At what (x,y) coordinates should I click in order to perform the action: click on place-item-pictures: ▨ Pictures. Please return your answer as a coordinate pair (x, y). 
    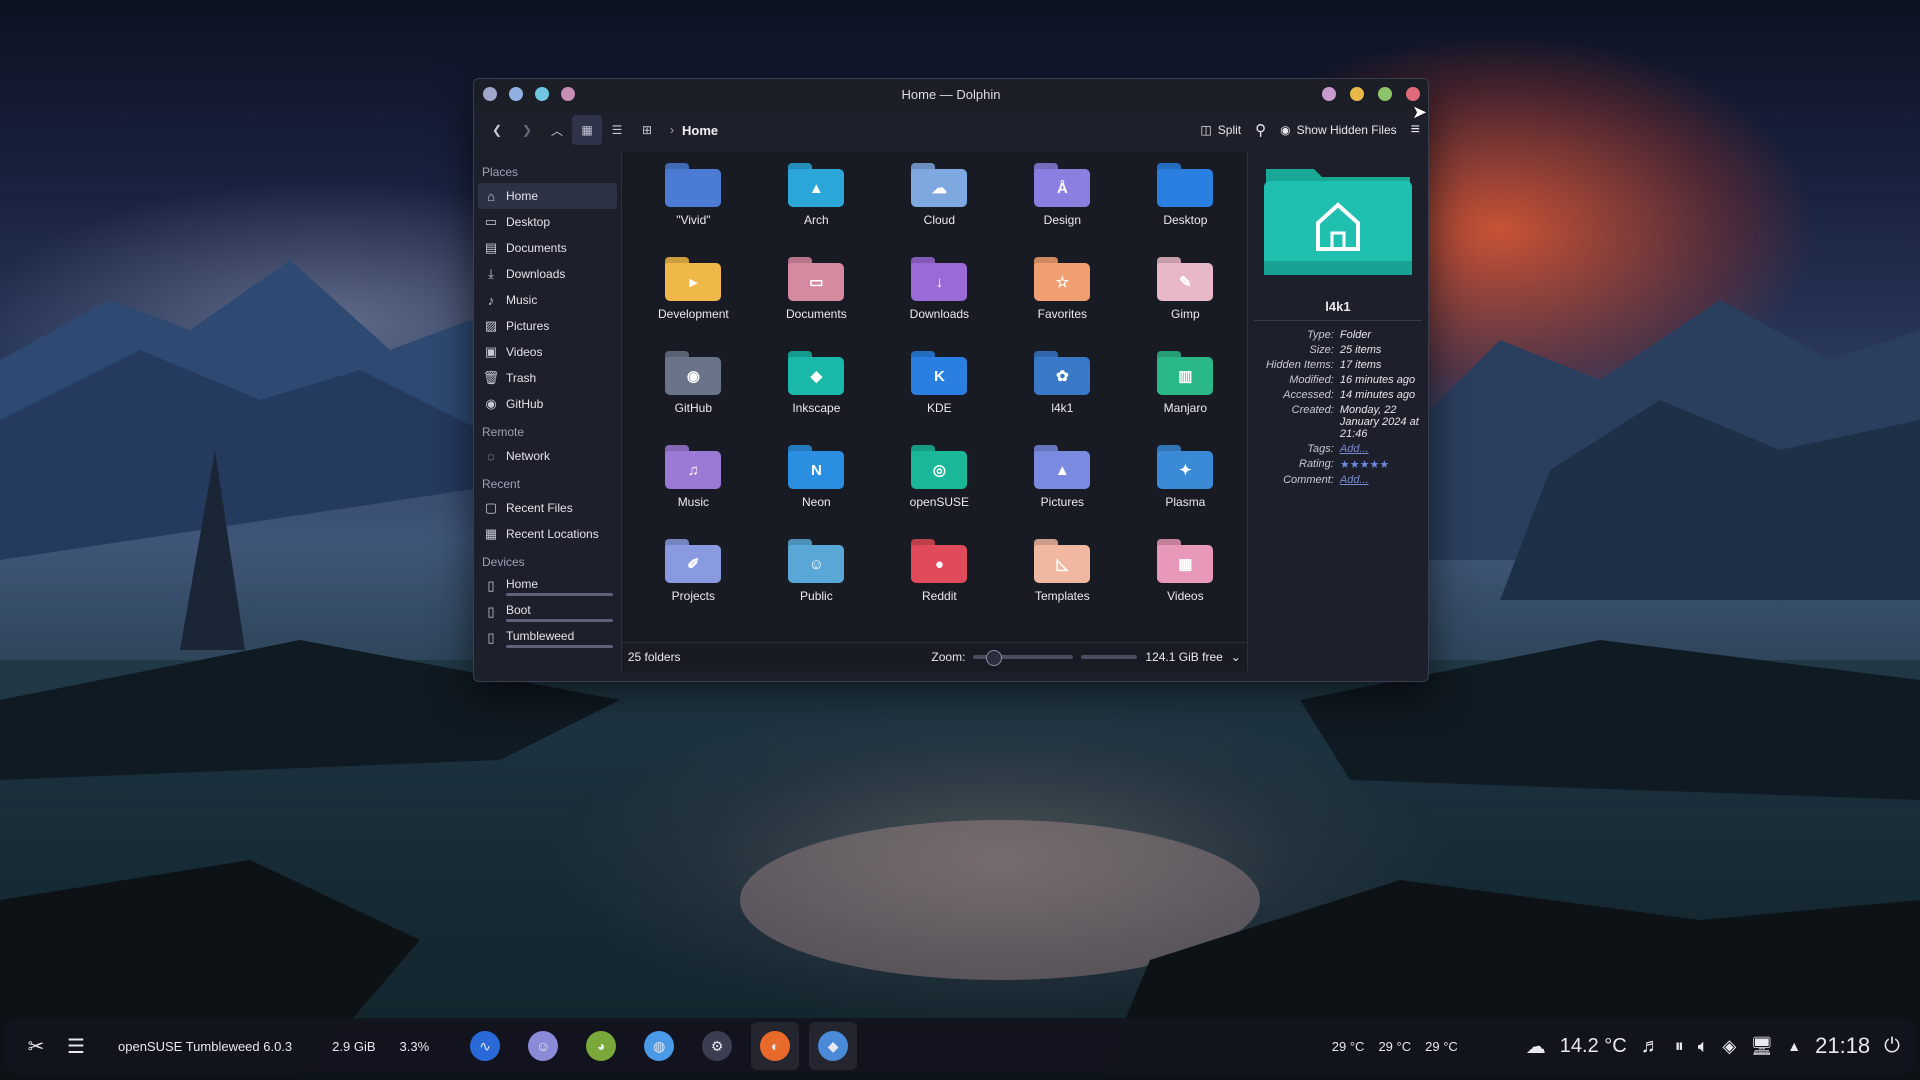
    Looking at the image, I should click on (547, 326).